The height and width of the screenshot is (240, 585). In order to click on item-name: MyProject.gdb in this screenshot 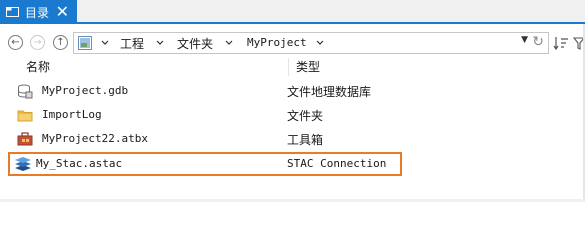, I will do `click(85, 90)`.